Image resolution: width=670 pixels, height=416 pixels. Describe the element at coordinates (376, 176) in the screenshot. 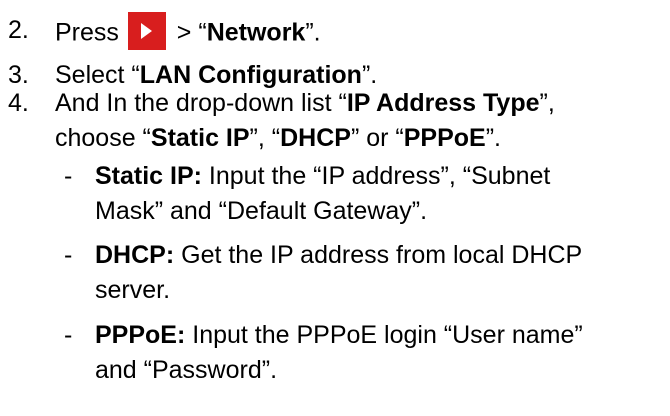

I see `option-desc: Input the “IP address”, “Subnet` at that location.